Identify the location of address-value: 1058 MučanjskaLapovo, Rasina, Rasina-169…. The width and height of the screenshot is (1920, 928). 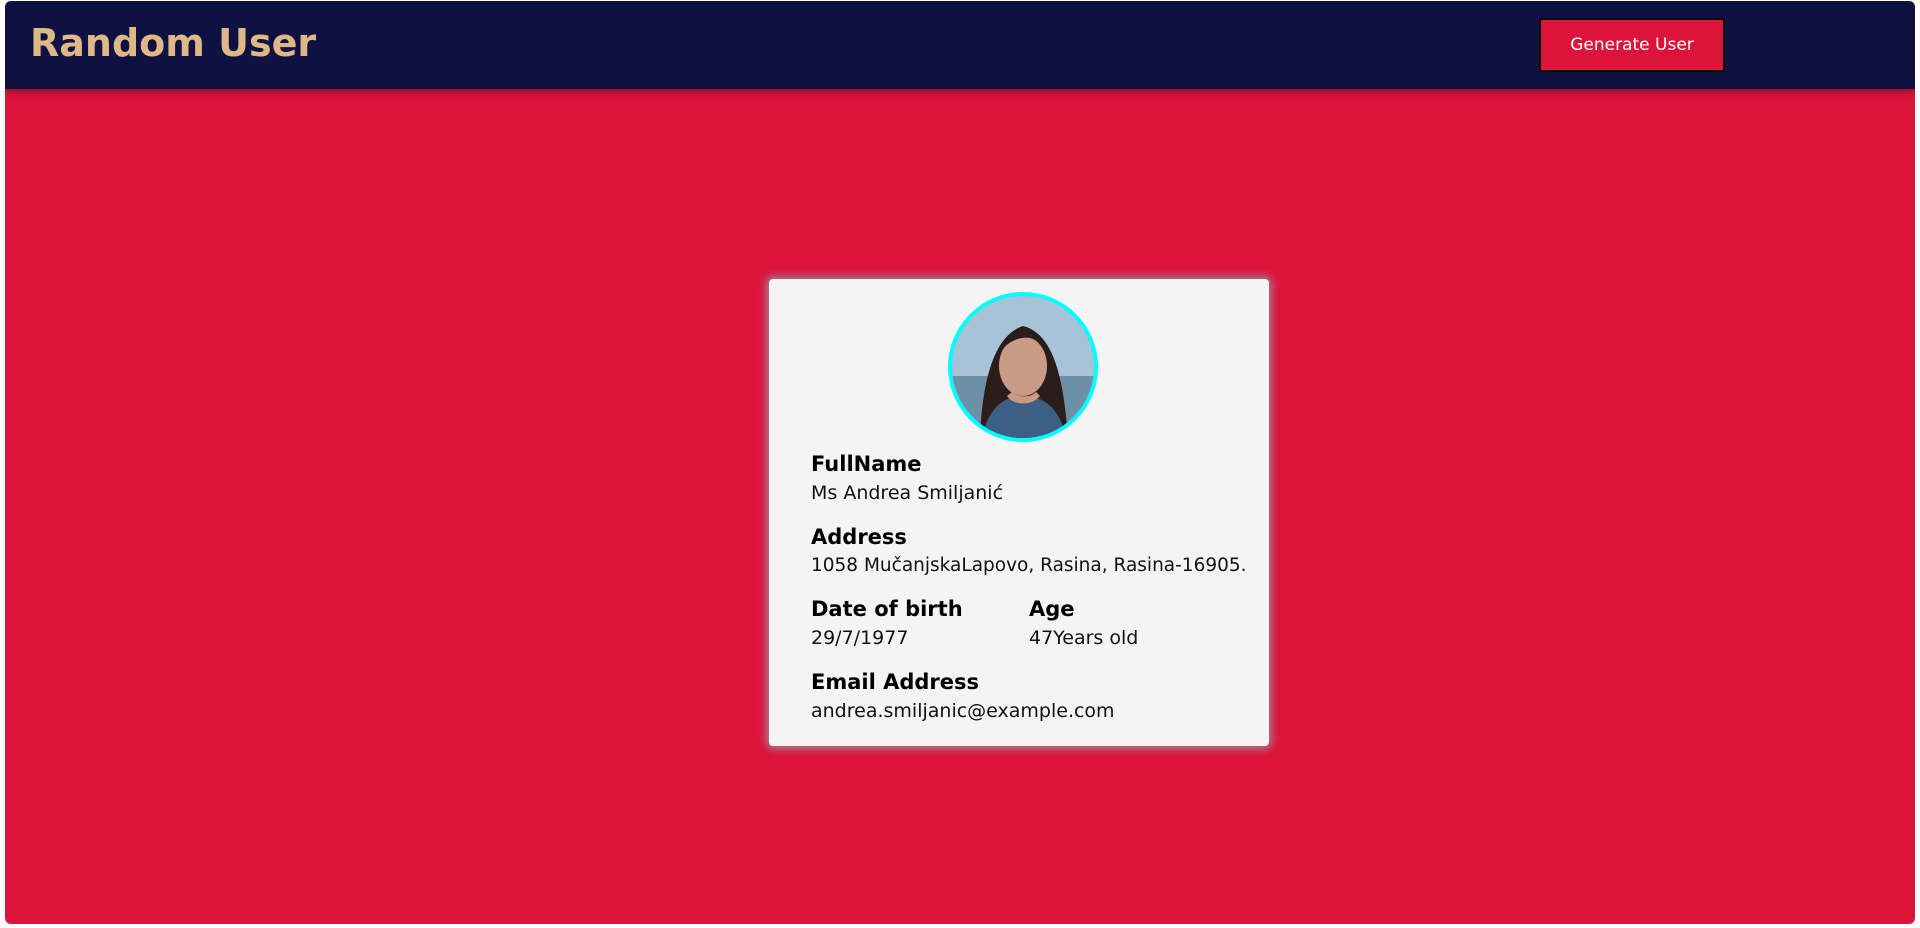
(1029, 565).